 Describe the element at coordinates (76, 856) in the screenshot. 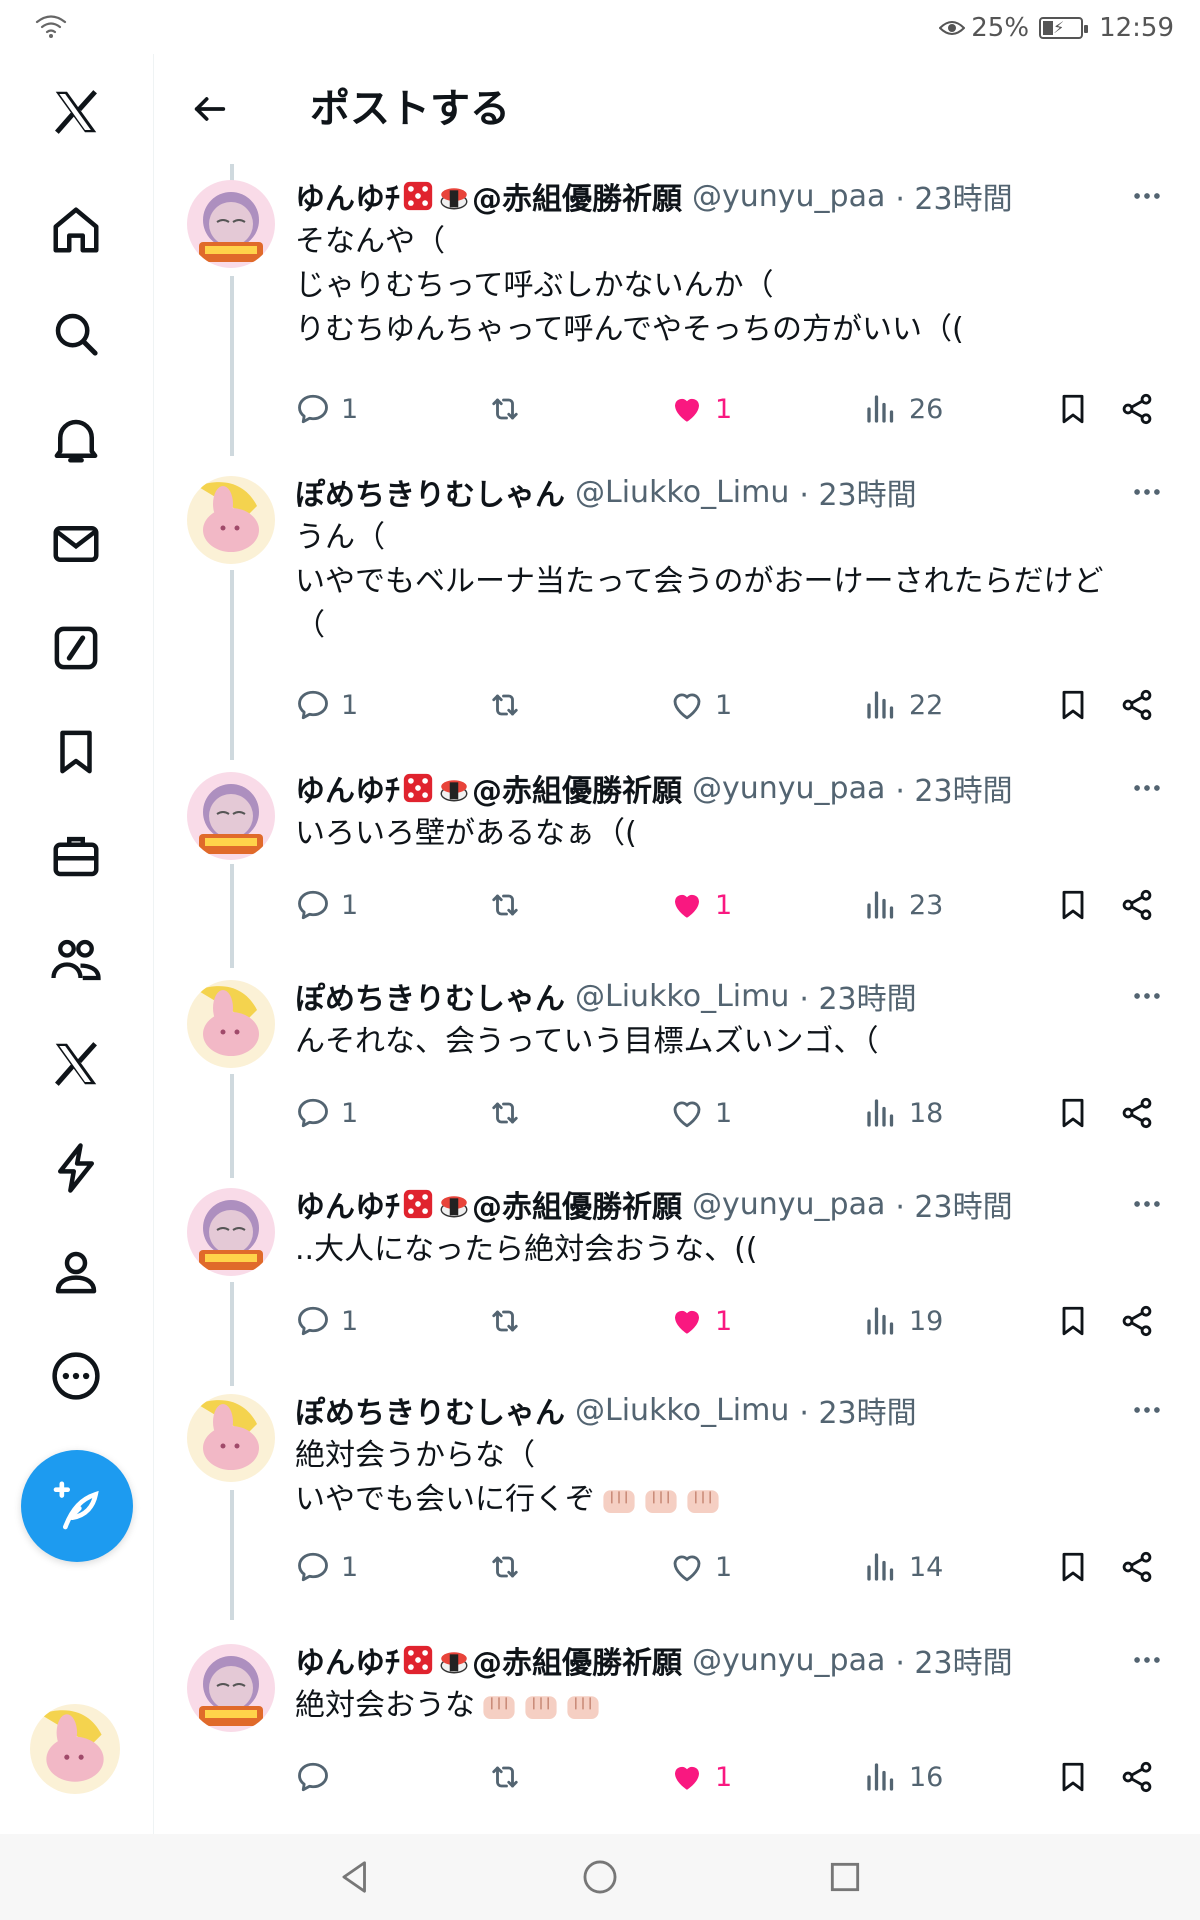

I see `jobs-briefcase-icon` at that location.